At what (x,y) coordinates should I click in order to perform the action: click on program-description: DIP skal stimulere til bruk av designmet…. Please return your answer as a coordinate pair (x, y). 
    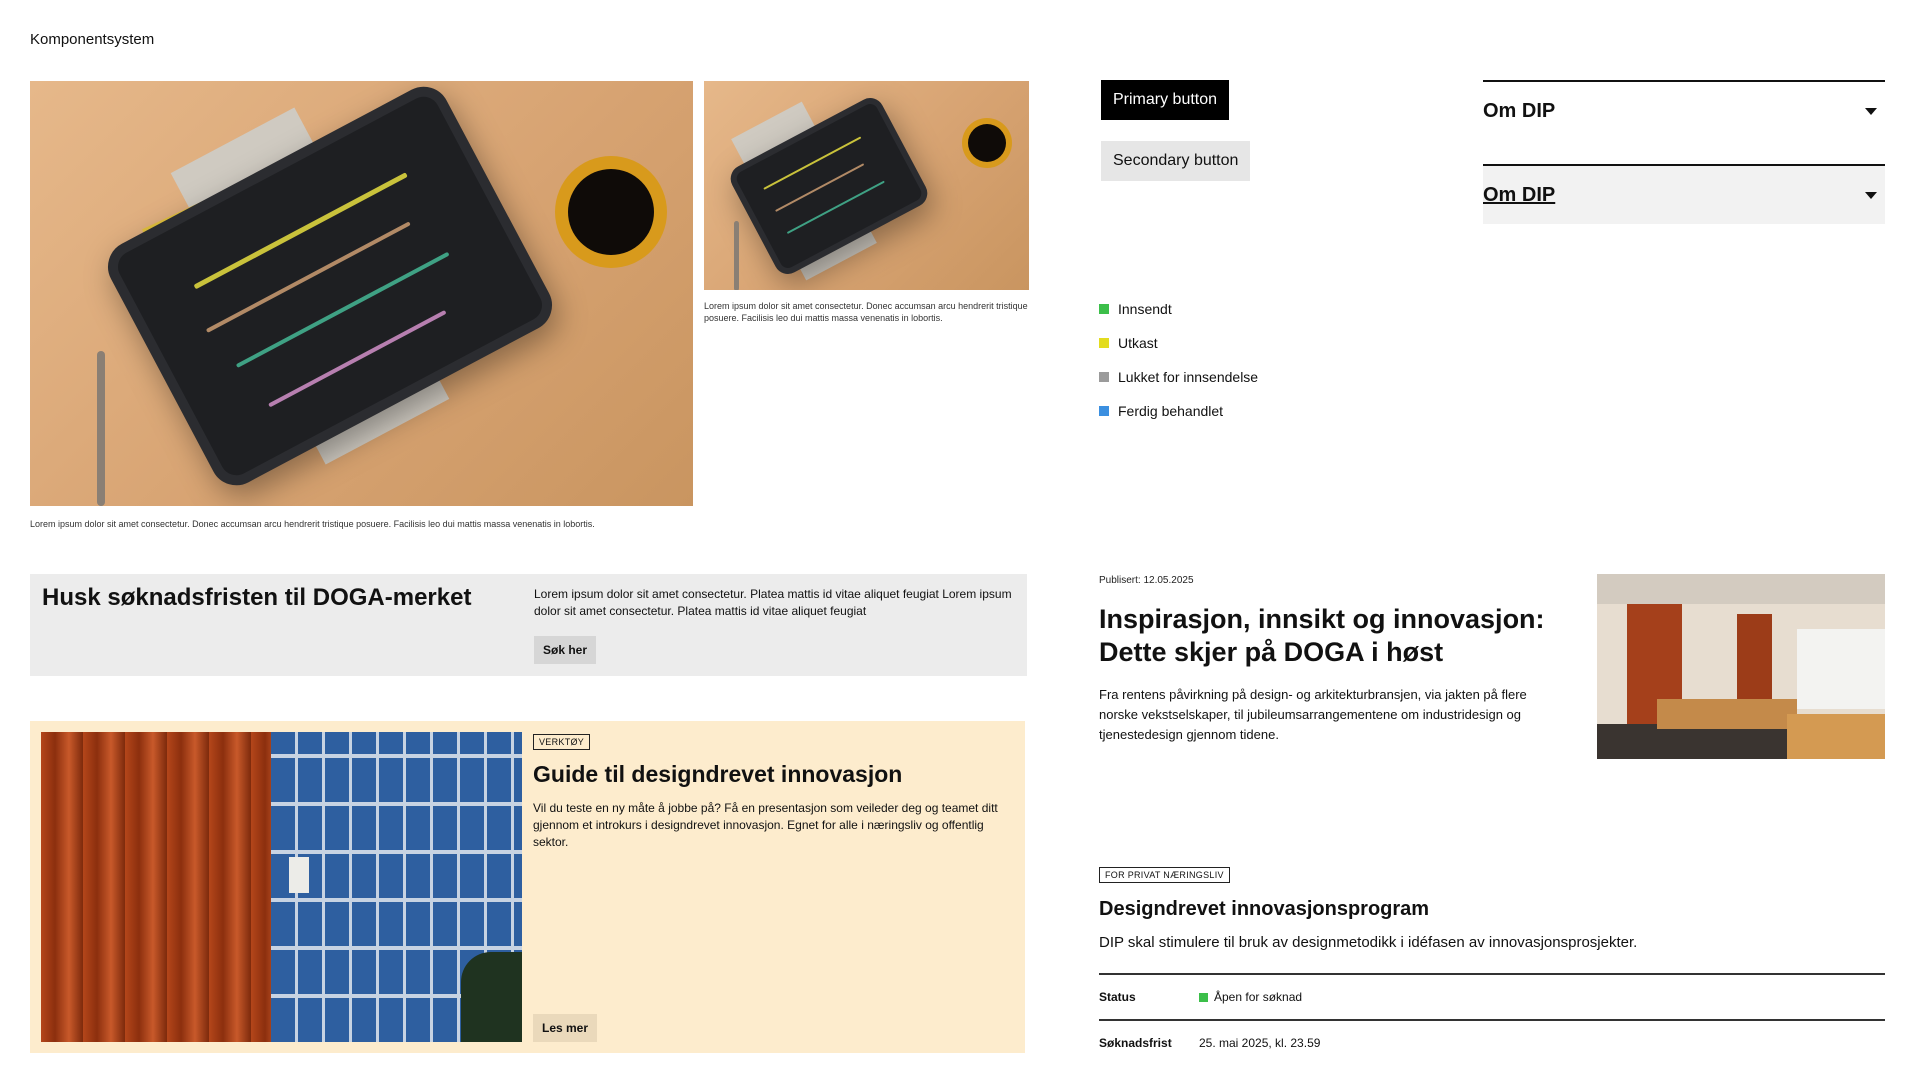
    Looking at the image, I should click on (1368, 942).